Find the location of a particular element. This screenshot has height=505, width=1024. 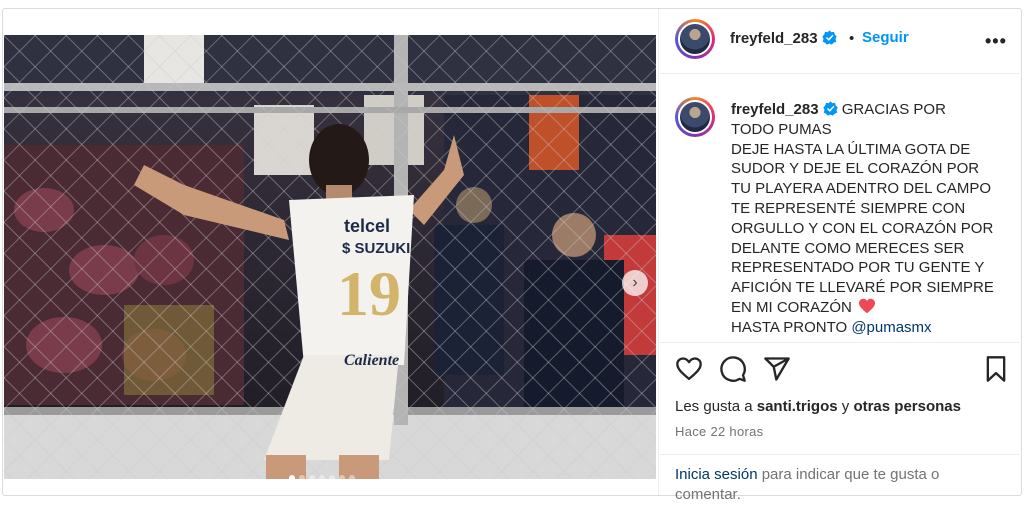

mention-link: @pumasmx is located at coordinates (891, 327).